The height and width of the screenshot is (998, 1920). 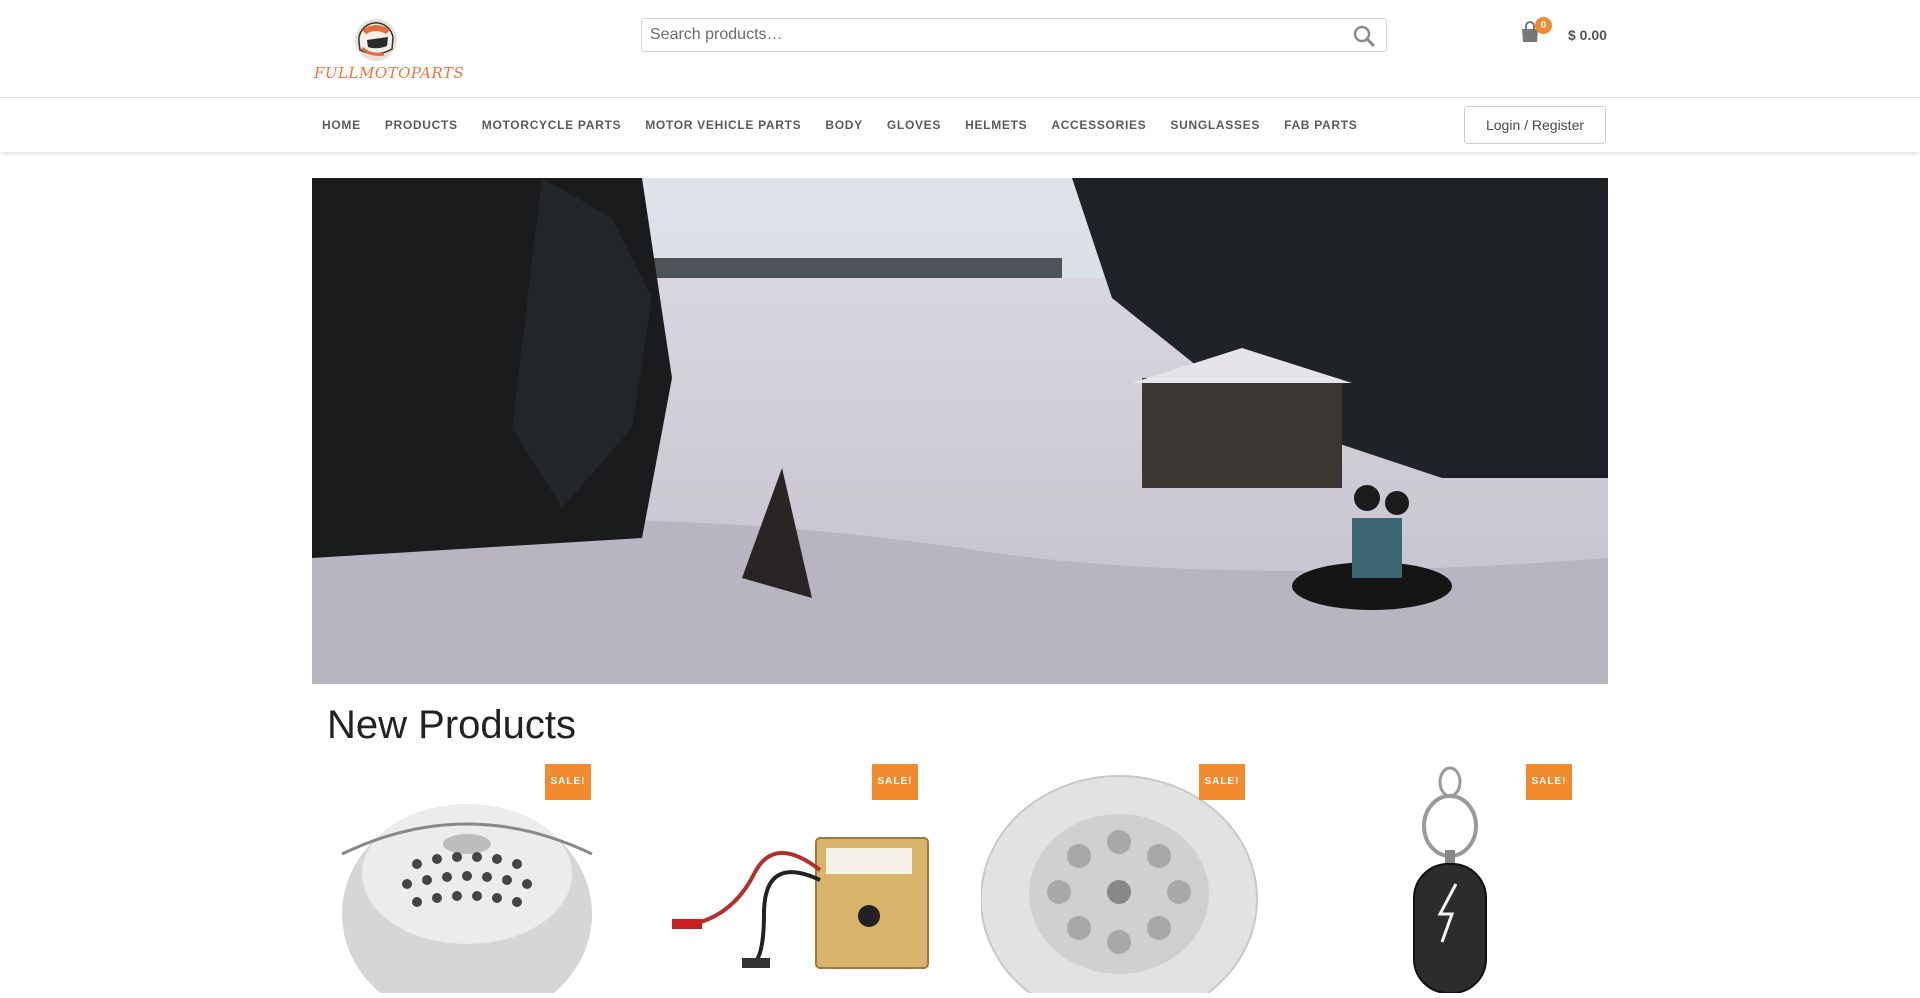 I want to click on nav-item-body: BODY, so click(x=843, y=125).